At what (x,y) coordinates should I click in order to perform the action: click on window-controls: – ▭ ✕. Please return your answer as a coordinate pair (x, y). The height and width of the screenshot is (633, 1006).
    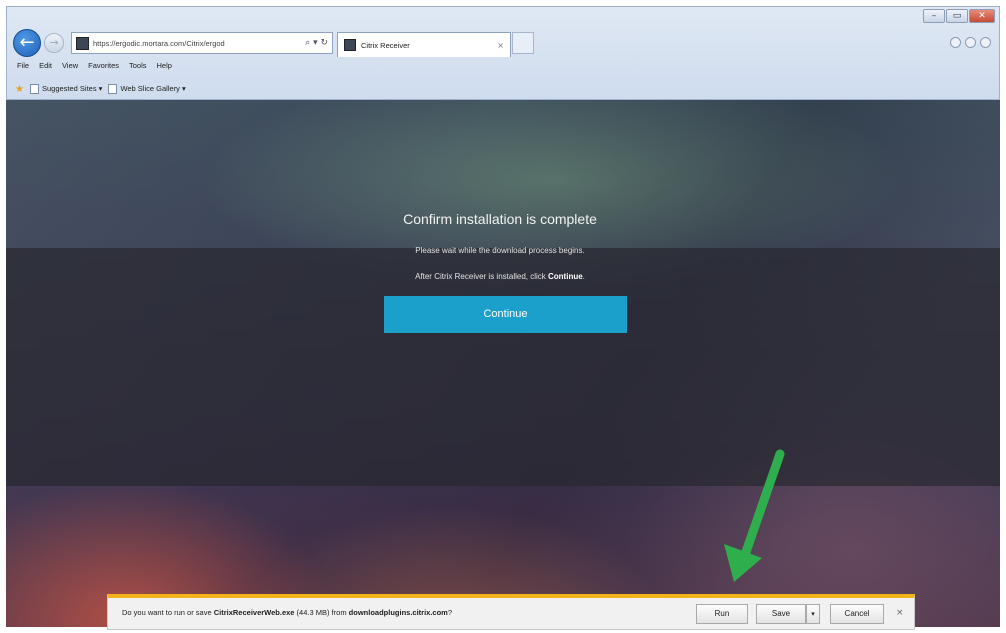
    Looking at the image, I should click on (959, 16).